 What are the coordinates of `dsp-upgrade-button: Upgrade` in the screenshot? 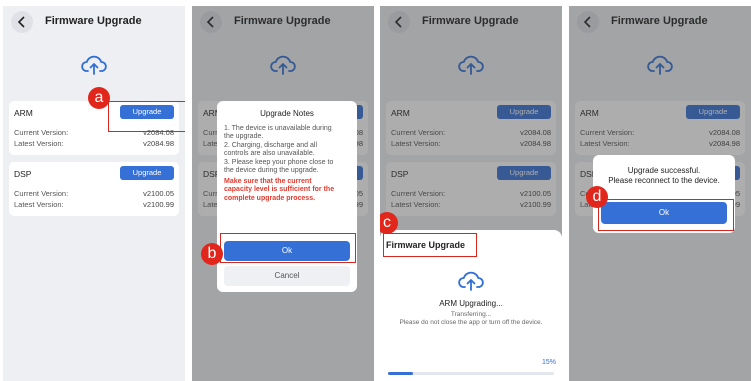 It's located at (147, 173).